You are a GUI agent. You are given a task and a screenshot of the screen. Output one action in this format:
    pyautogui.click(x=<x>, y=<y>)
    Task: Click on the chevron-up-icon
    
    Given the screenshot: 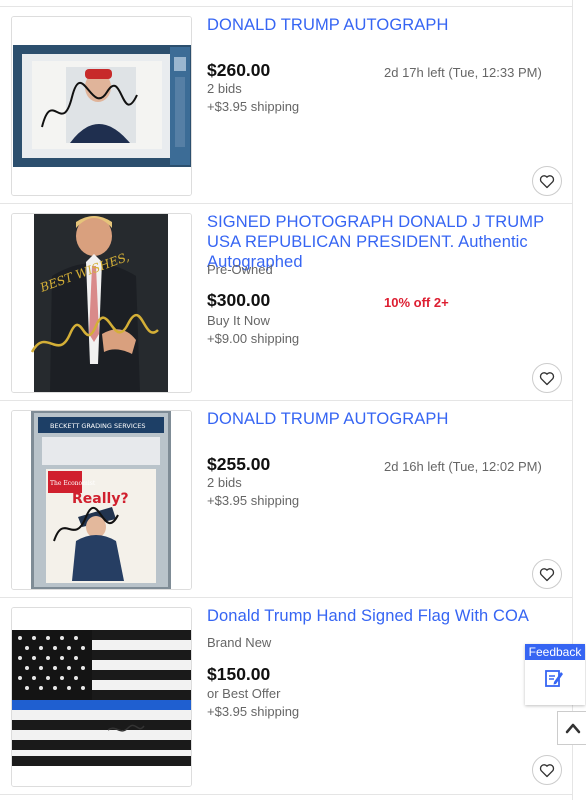 What is the action you would take?
    pyautogui.click(x=573, y=728)
    